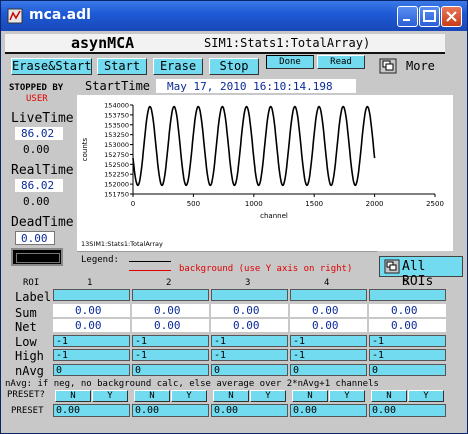 The image size is (468, 434). What do you see at coordinates (250, 86) in the screenshot?
I see `start-time-value: May 17, 2010 16:10:14.198` at bounding box center [250, 86].